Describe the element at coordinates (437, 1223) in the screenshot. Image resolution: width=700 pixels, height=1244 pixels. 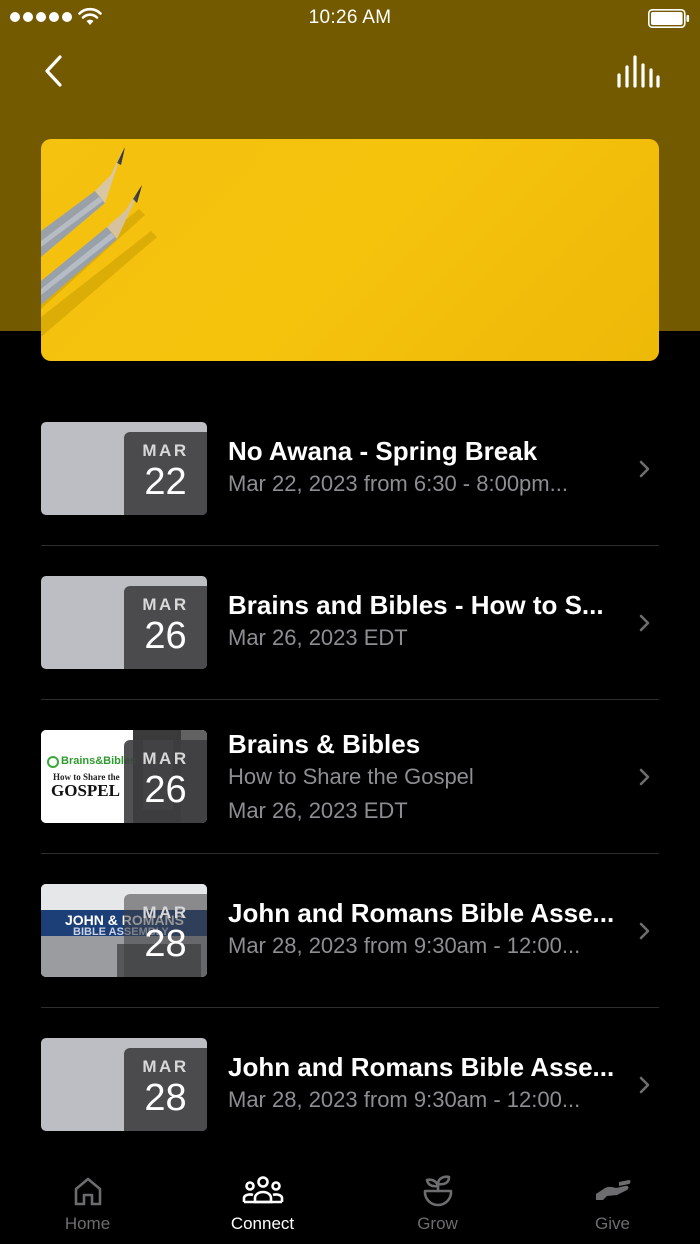
I see `tab-label: Grow` at that location.